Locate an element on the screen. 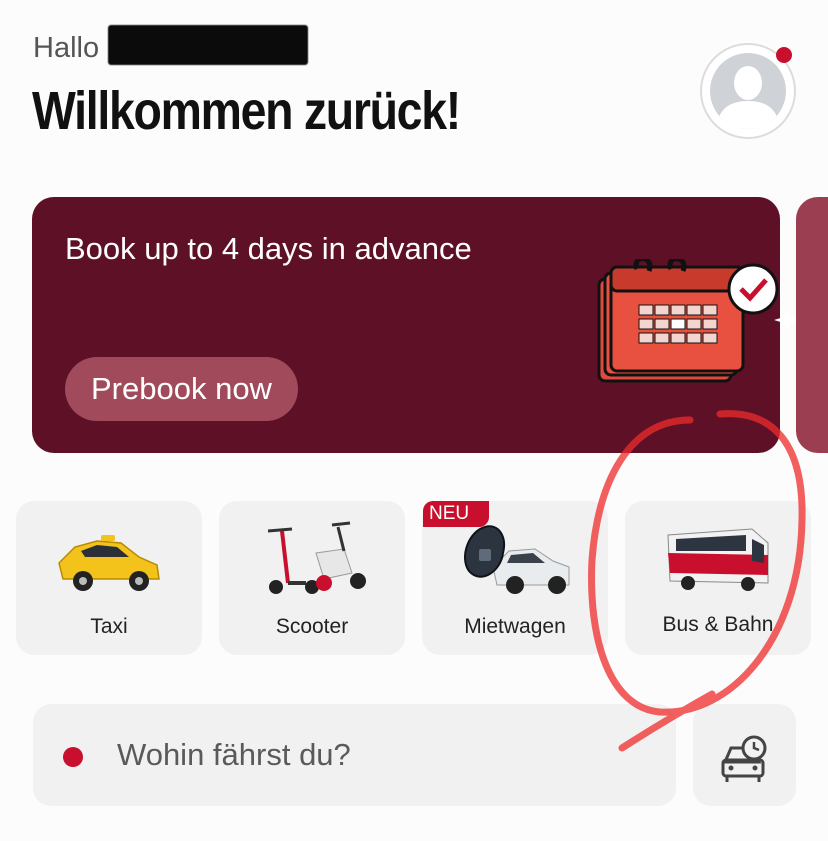 This screenshot has height=841, width=828. new-badge: NEU is located at coordinates (456, 514).